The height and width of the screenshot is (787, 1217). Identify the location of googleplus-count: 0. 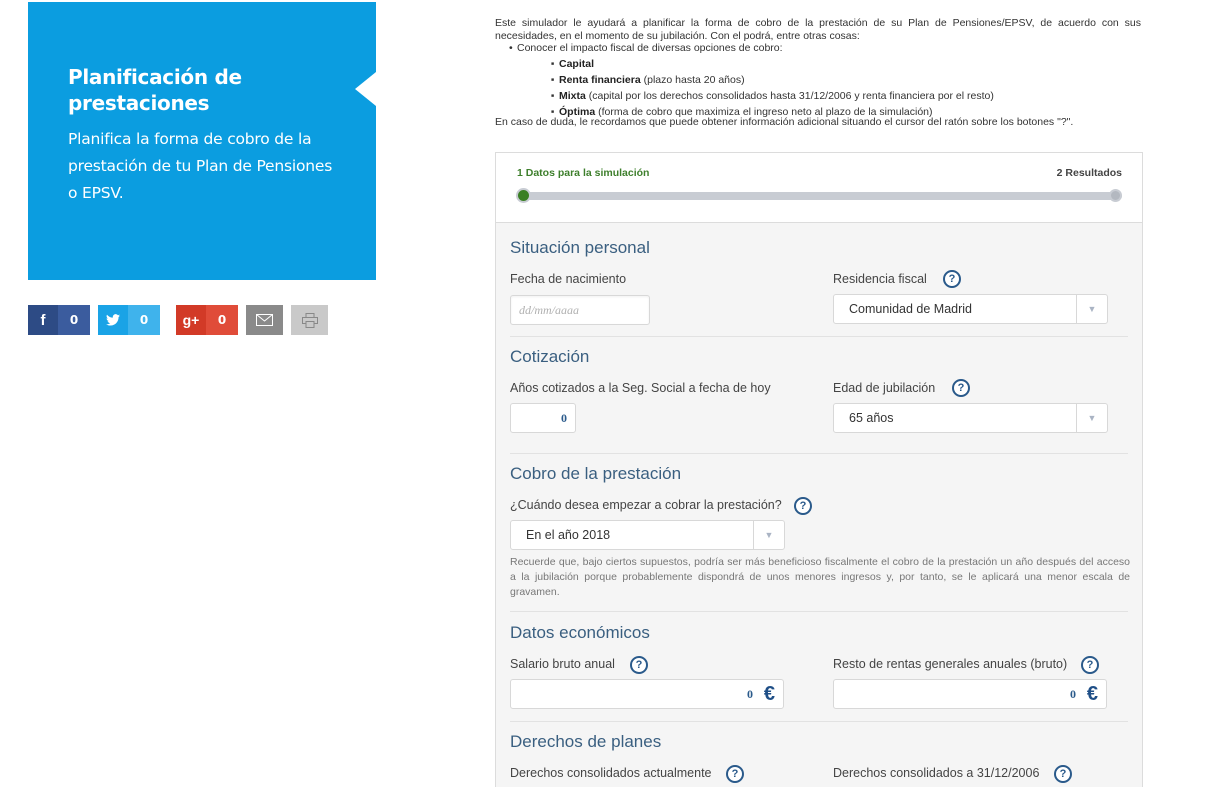
(222, 320).